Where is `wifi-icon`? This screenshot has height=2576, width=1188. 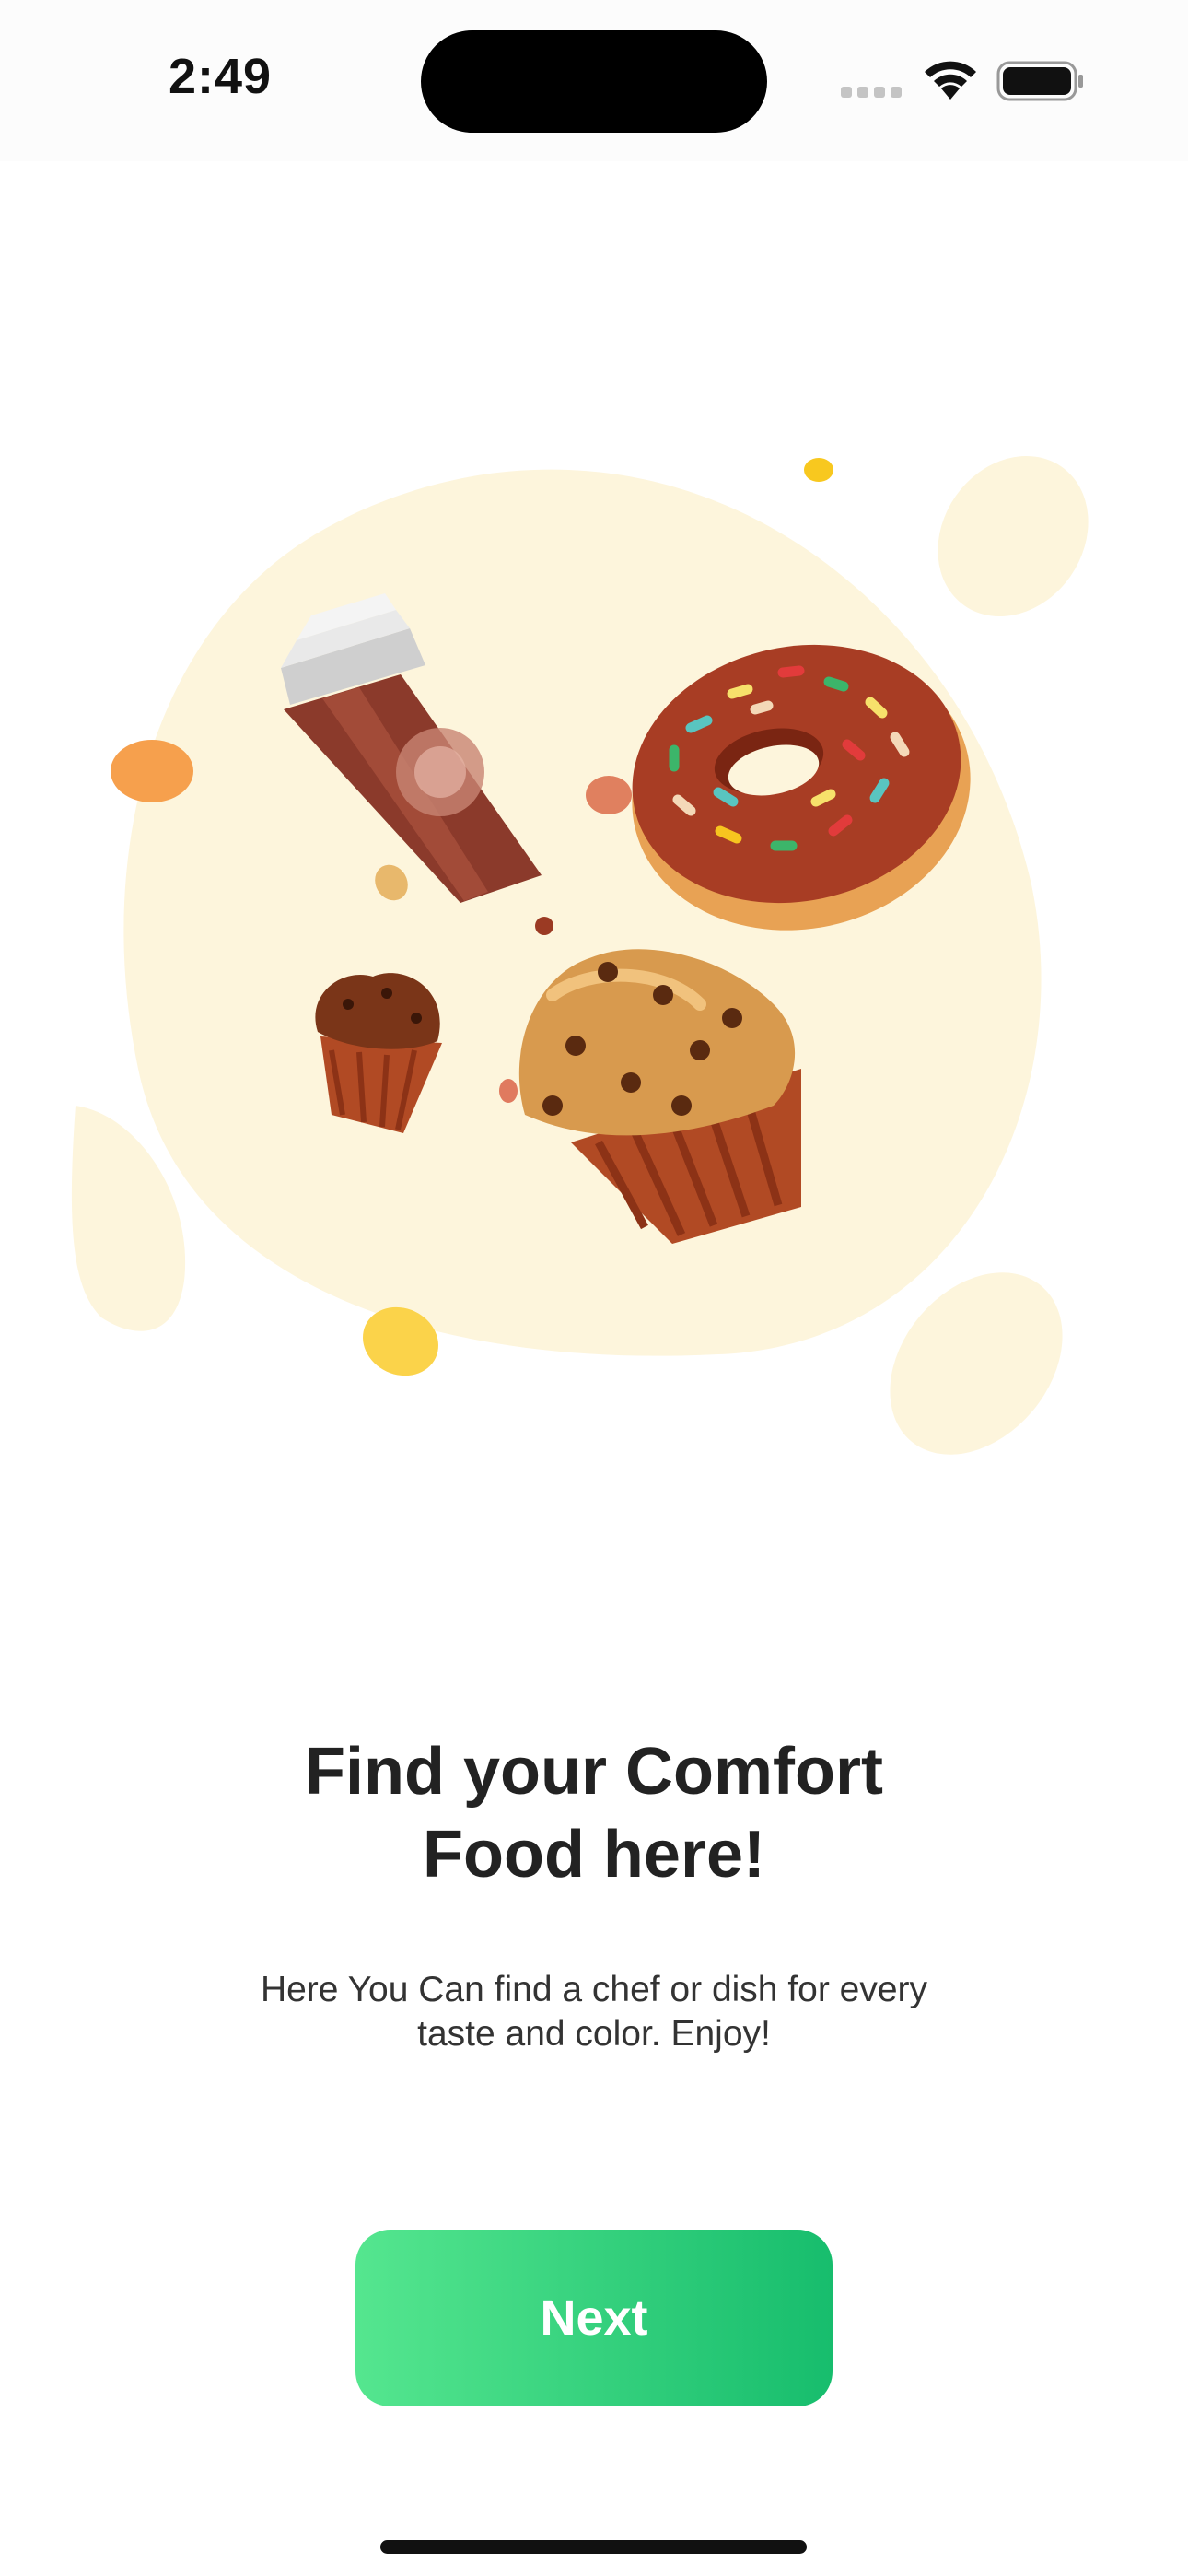 wifi-icon is located at coordinates (951, 80).